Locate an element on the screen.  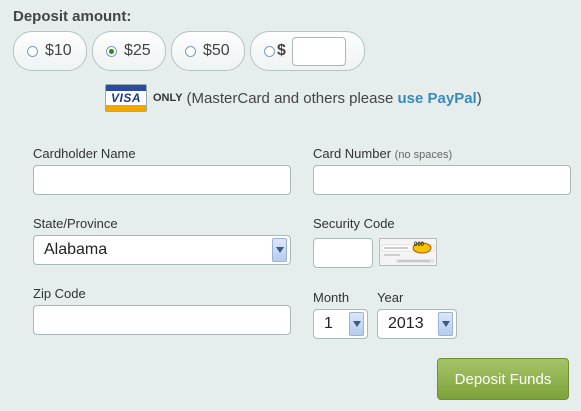
state-label: State/Province is located at coordinates (75, 223).